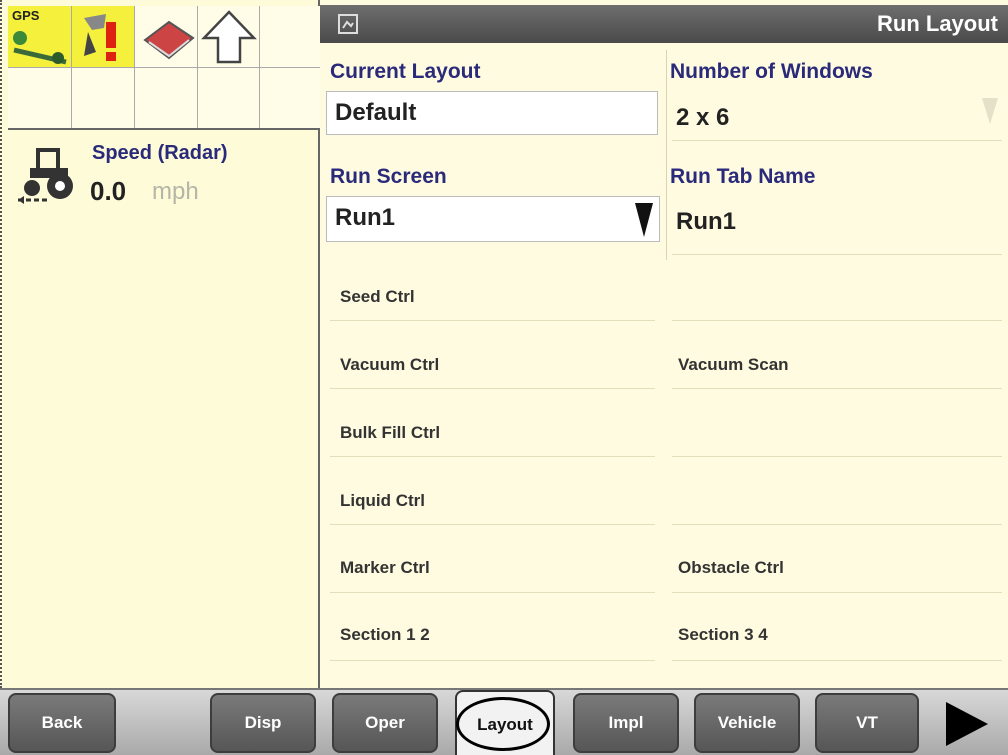 The width and height of the screenshot is (1008, 755). What do you see at coordinates (348, 24) in the screenshot?
I see `screen-icon` at bounding box center [348, 24].